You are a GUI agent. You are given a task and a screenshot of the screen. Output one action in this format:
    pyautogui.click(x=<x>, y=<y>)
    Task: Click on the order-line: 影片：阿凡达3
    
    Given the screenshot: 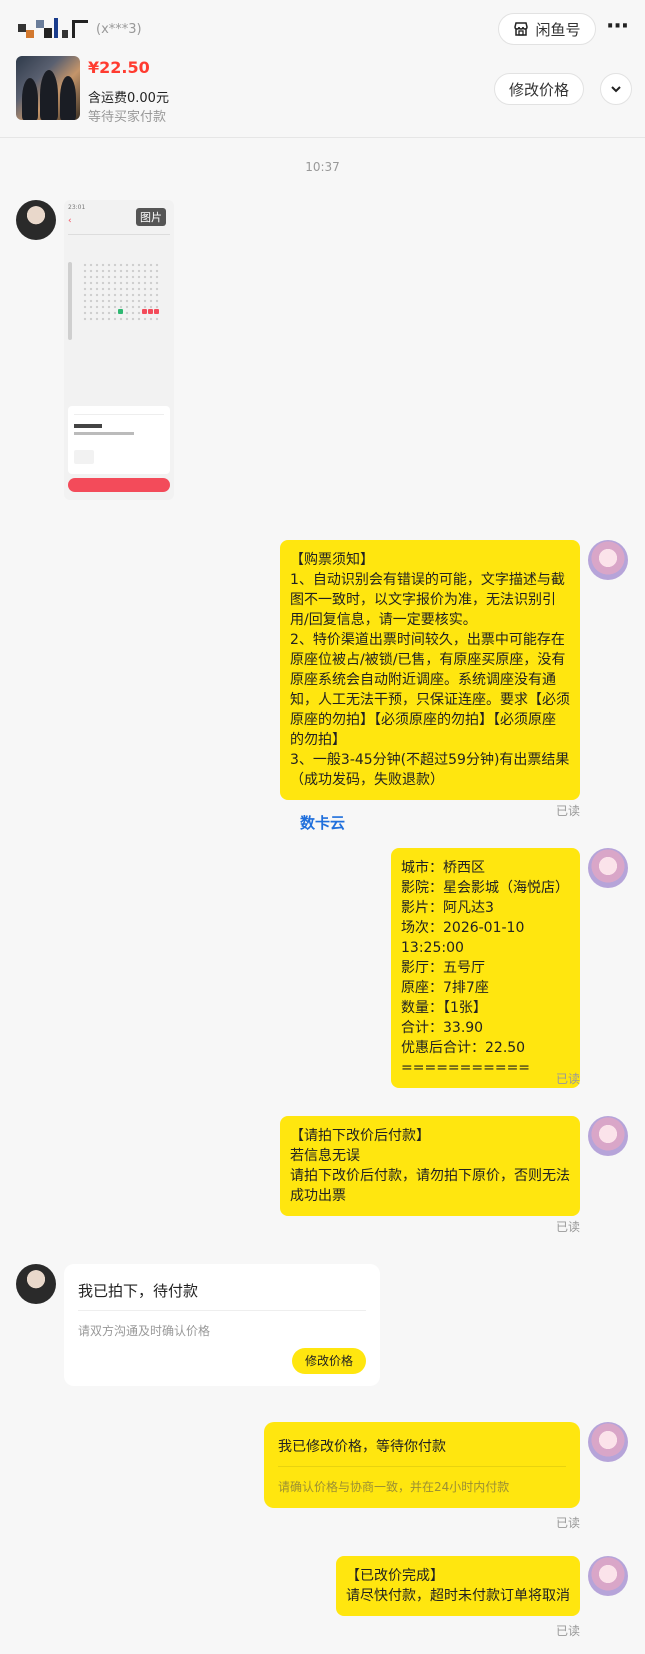 What is the action you would take?
    pyautogui.click(x=447, y=908)
    